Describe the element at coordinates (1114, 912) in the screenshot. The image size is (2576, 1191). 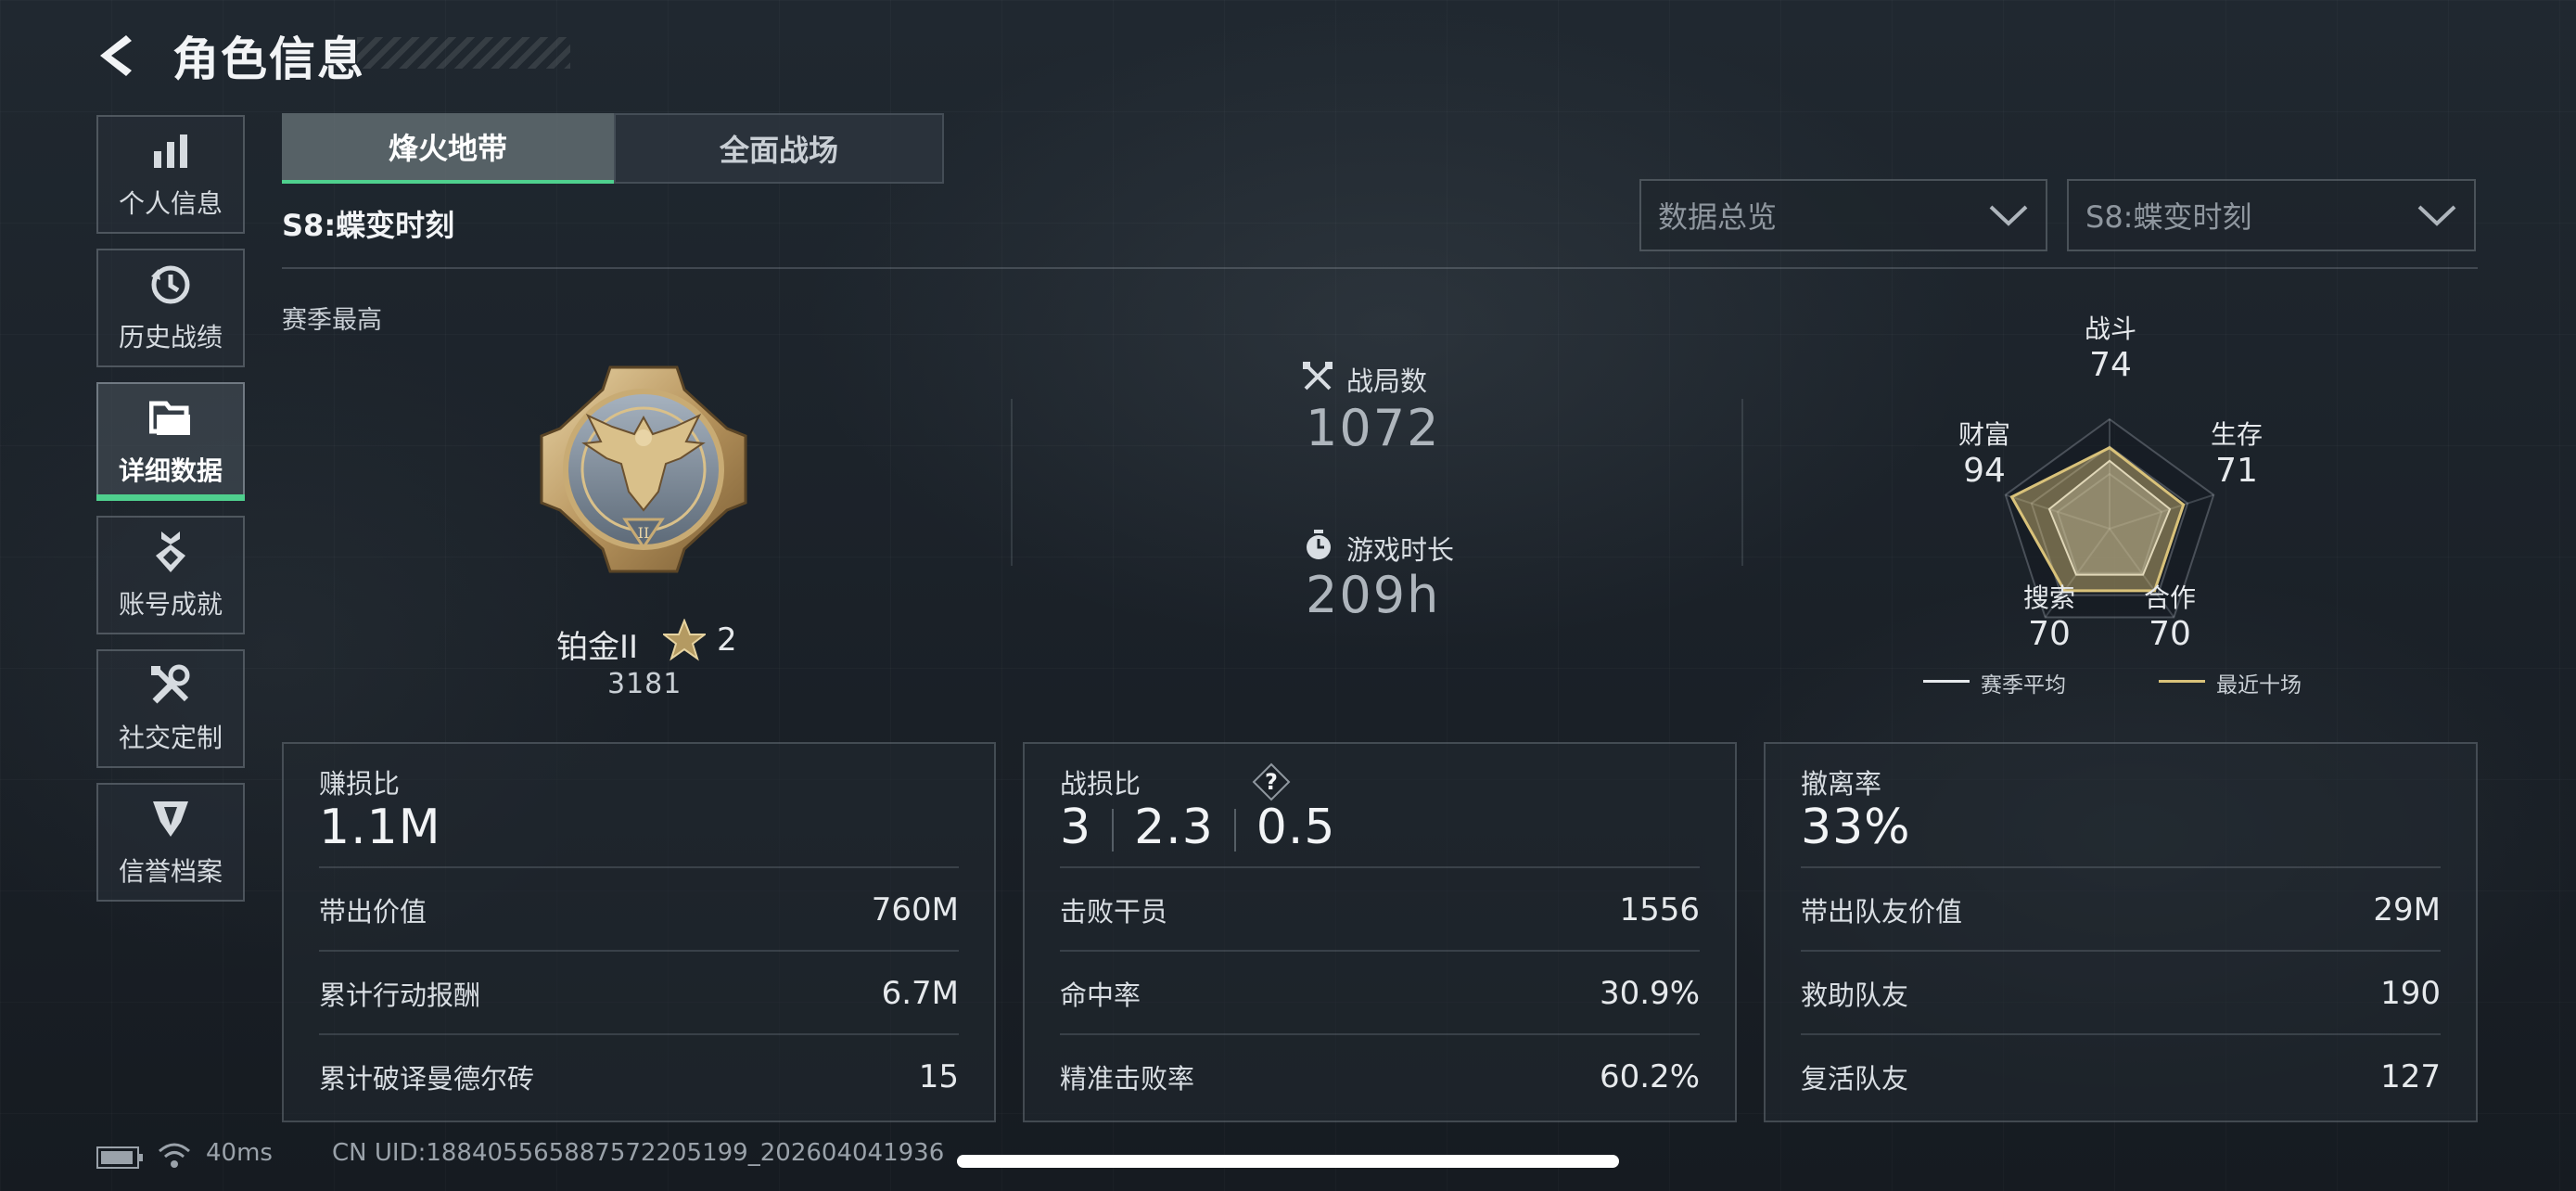
I see `row-label: 击败干员` at that location.